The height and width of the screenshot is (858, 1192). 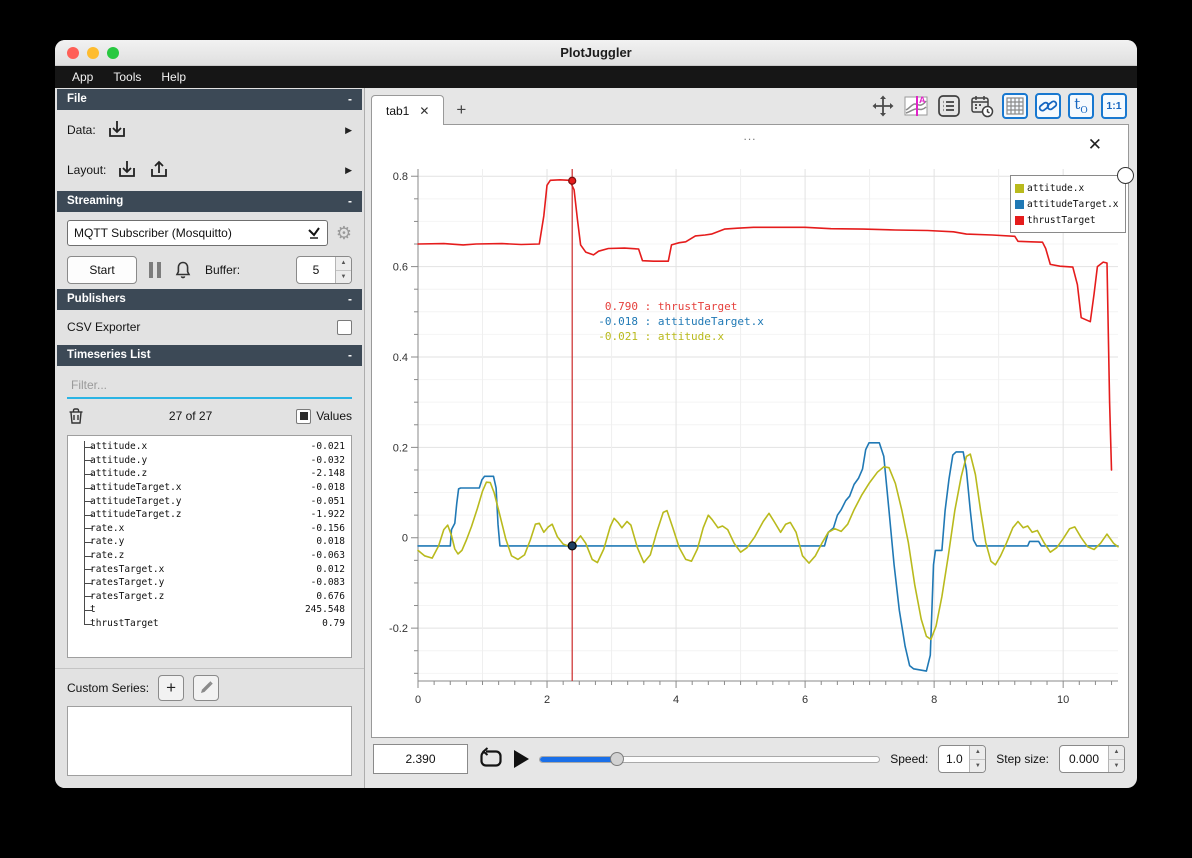 I want to click on speed-label: Speed:, so click(x=909, y=759).